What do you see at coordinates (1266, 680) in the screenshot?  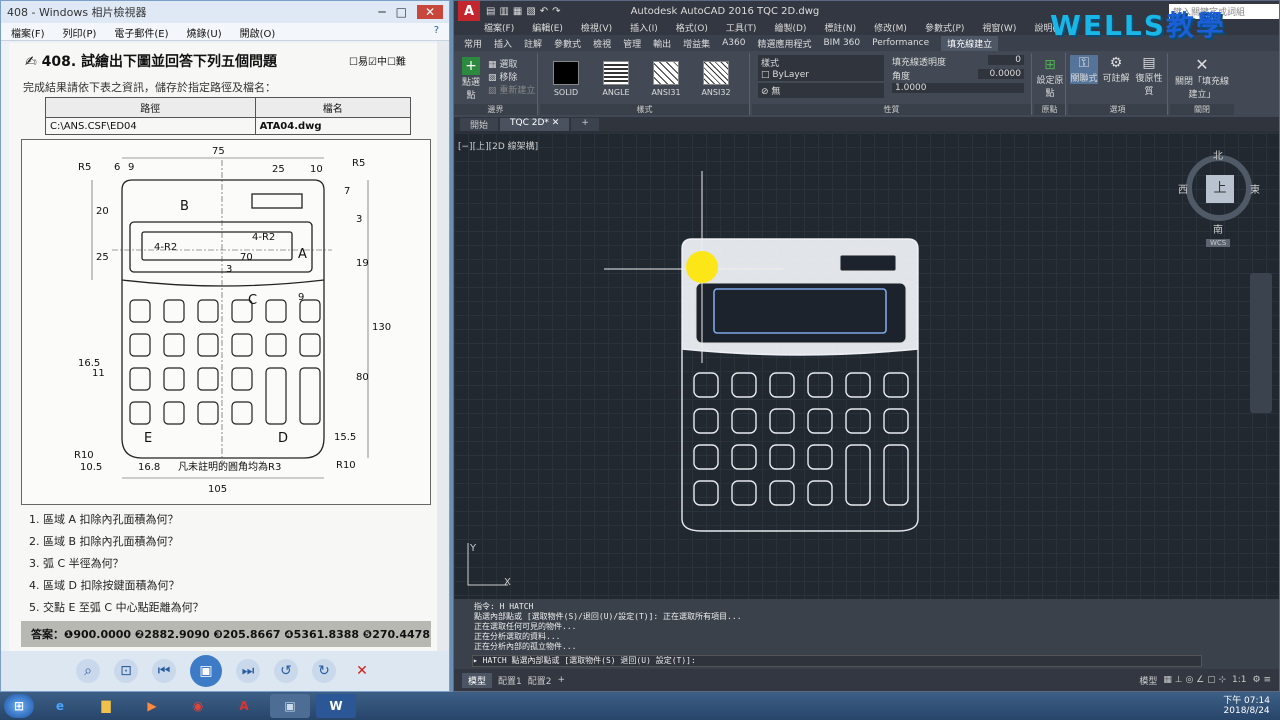 I see `settings-icon: ⚙ ≡` at bounding box center [1266, 680].